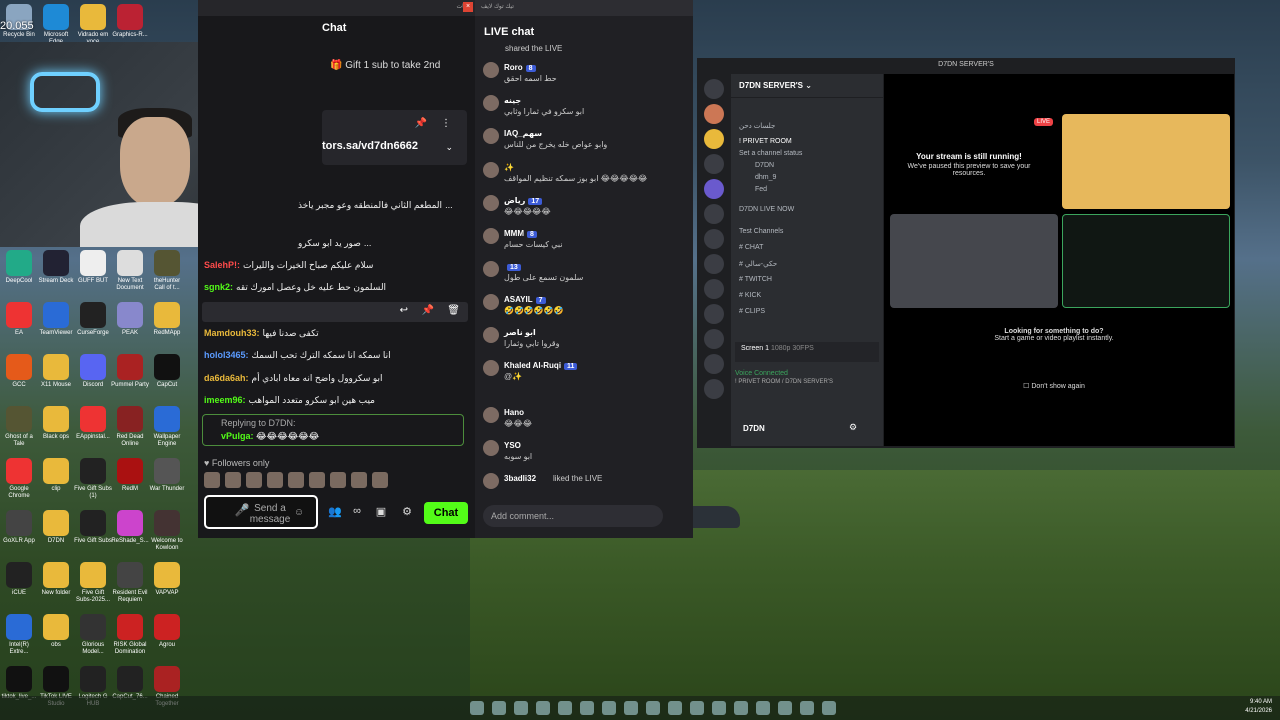 The image size is (1280, 720). I want to click on desktop-icon: D7DN, so click(56, 536).